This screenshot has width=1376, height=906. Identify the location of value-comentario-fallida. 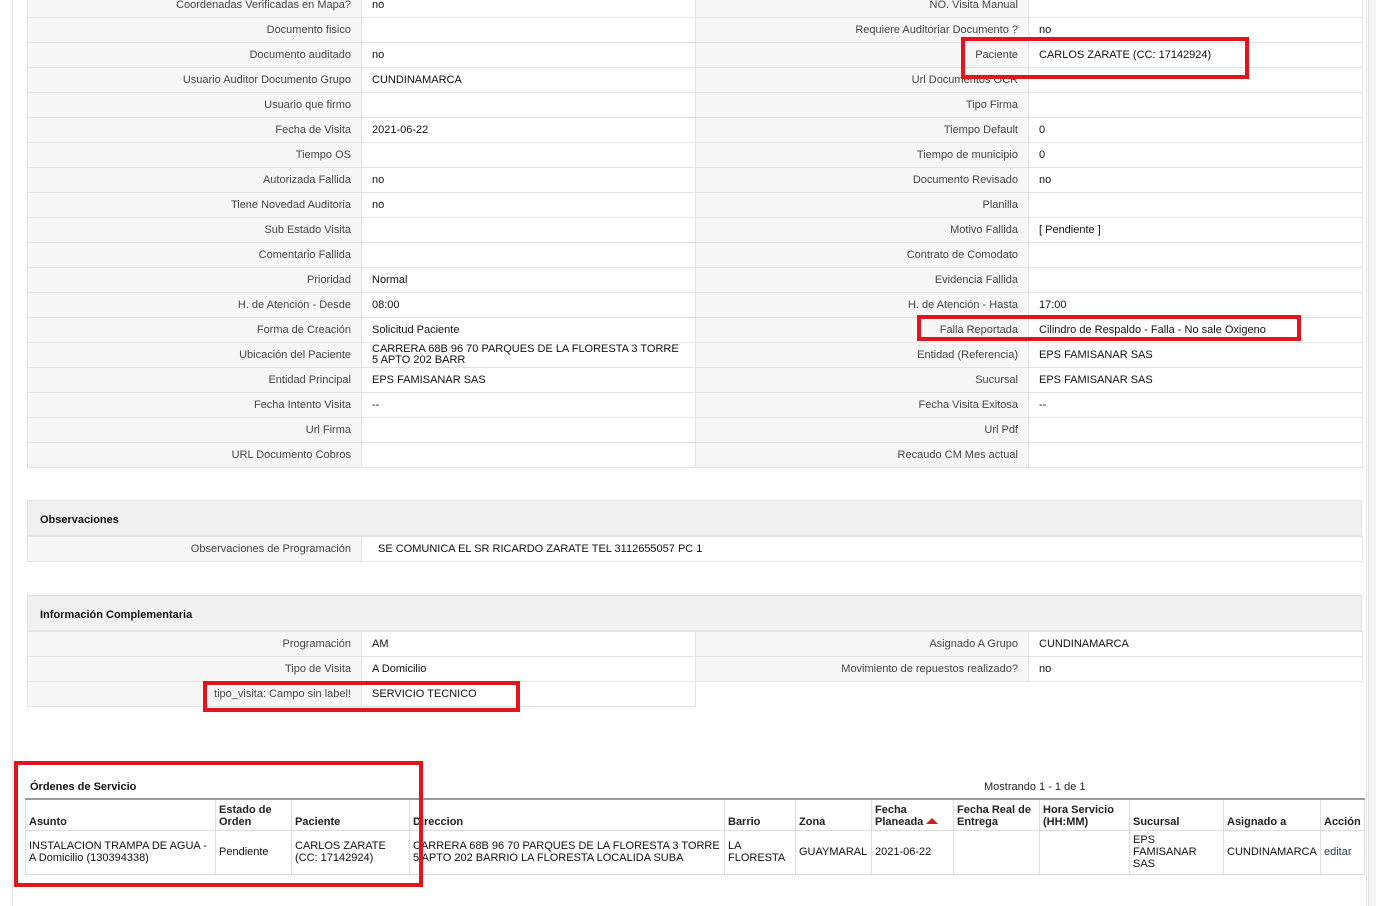
(528, 255).